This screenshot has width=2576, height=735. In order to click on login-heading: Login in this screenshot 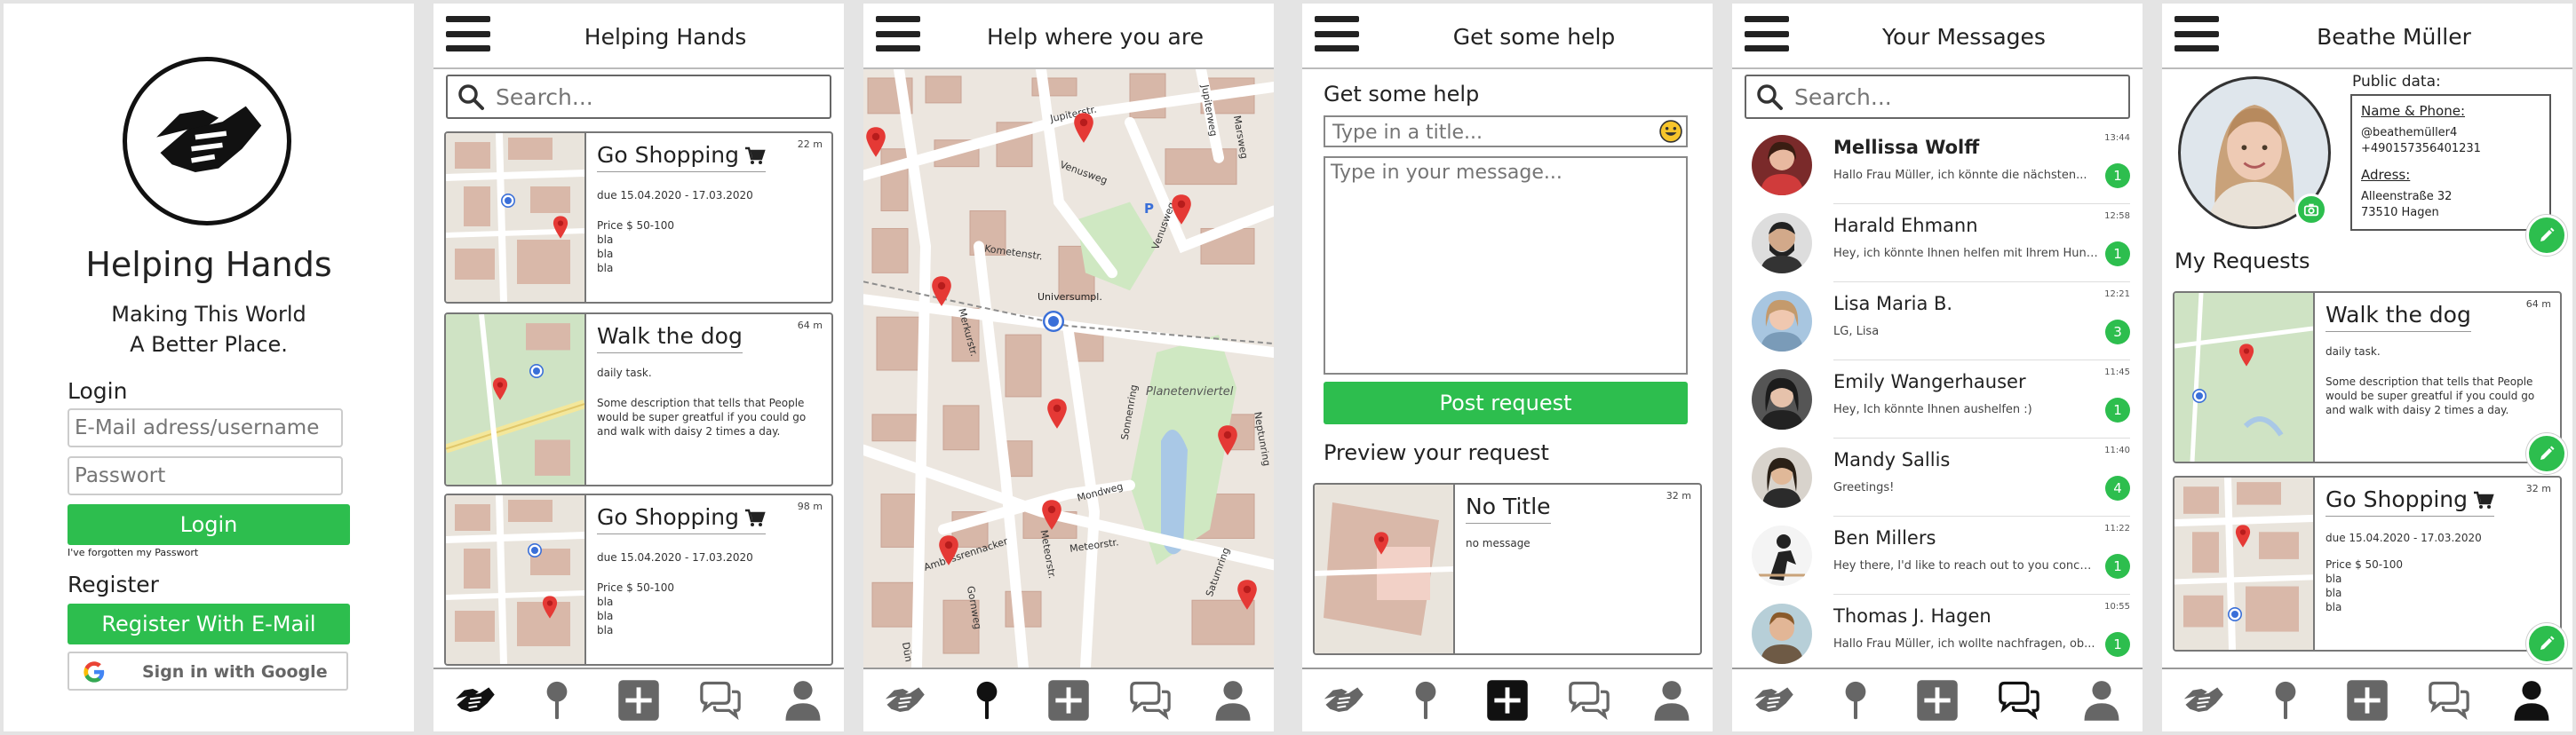, I will do `click(98, 391)`.